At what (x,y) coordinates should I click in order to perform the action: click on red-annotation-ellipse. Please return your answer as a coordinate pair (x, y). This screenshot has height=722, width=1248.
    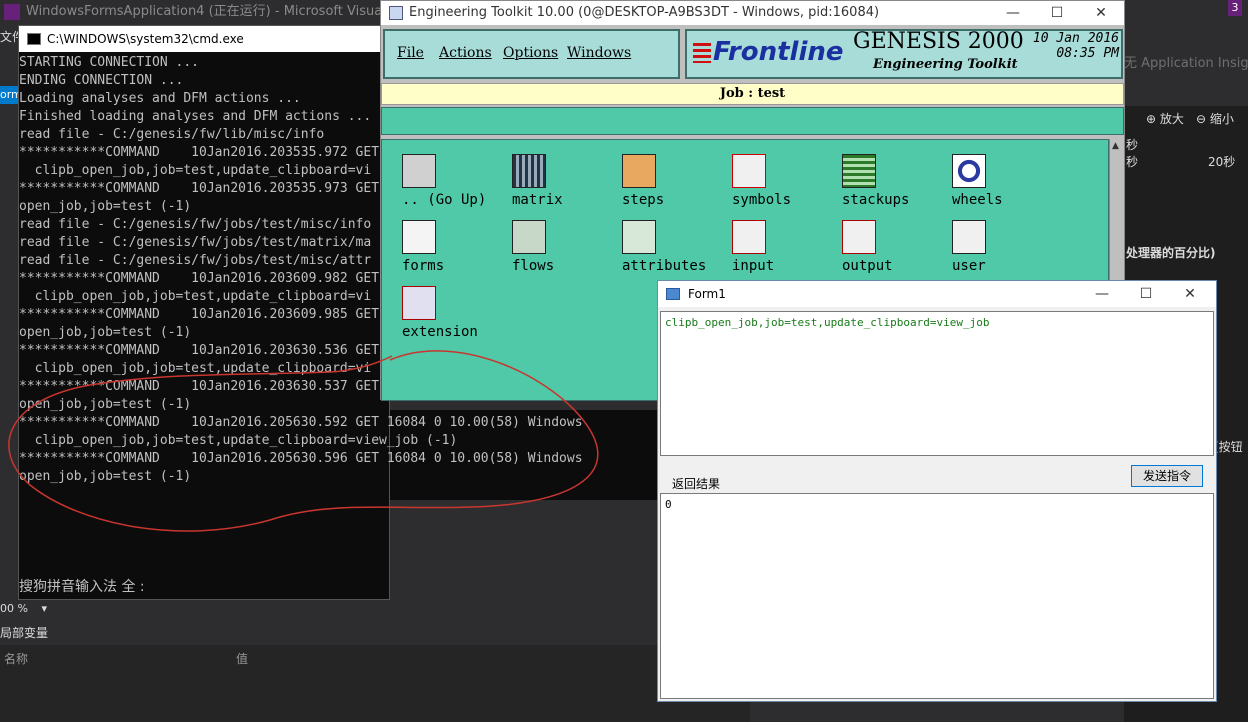
    Looking at the image, I should click on (303, 441).